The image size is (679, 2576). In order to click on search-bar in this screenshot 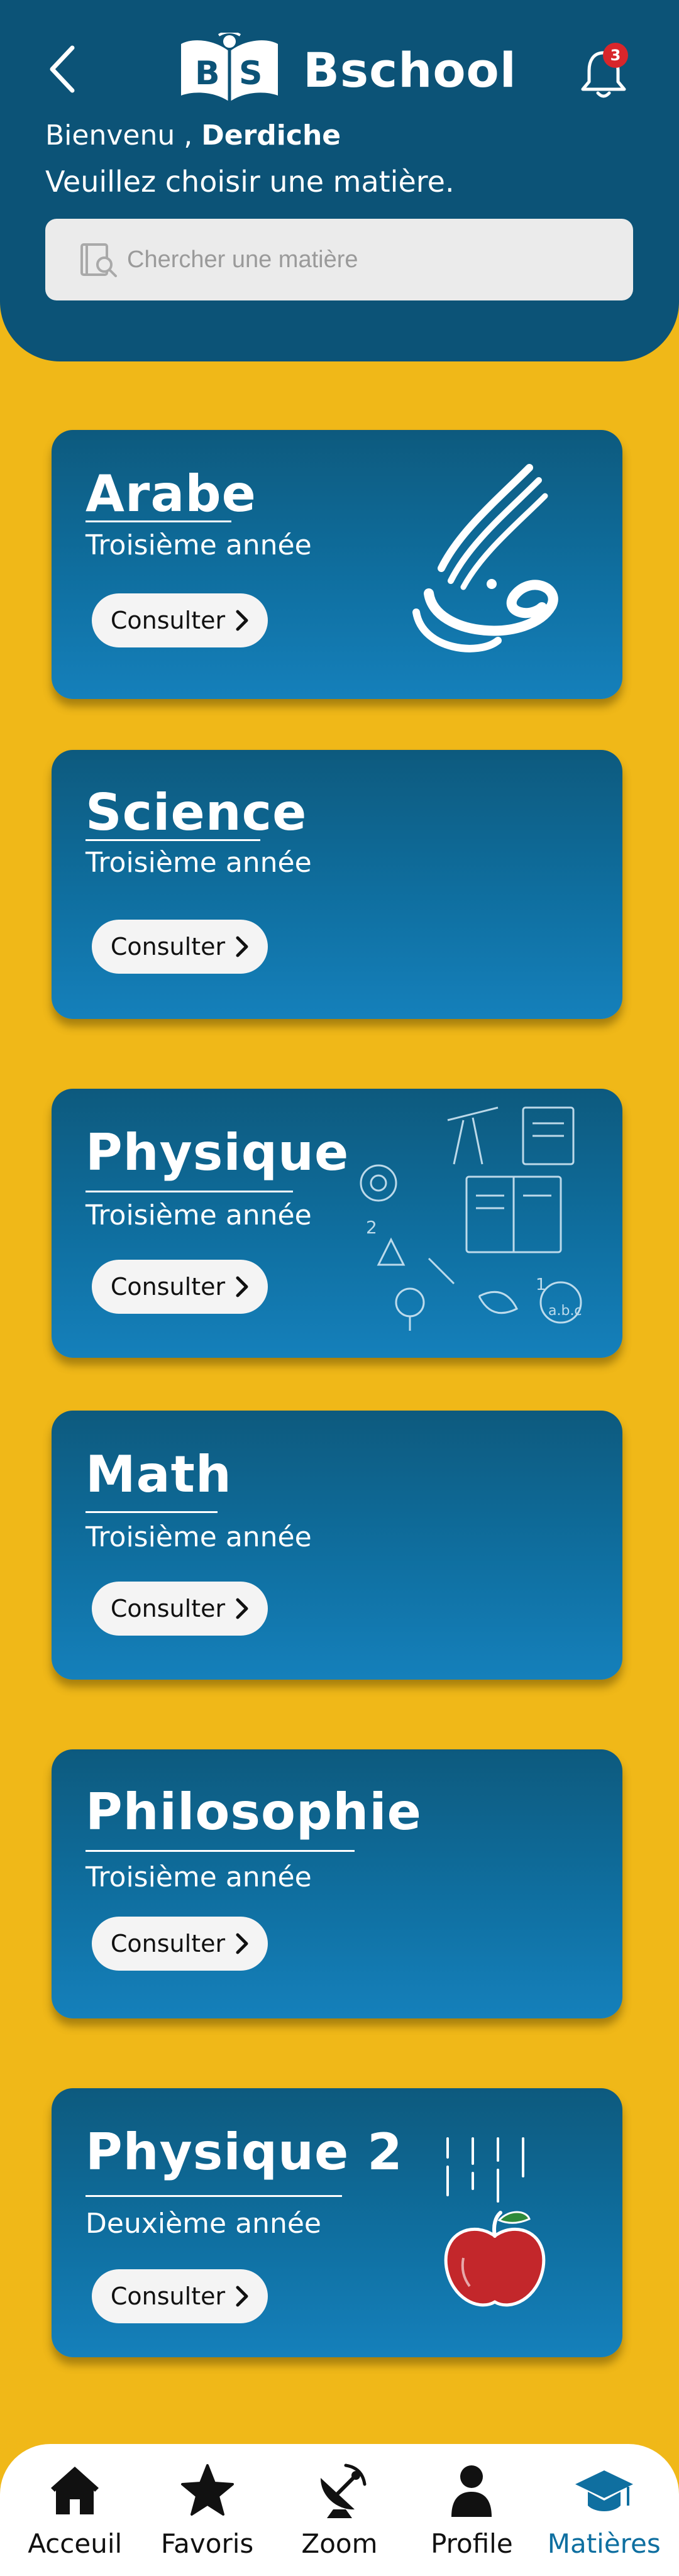, I will do `click(339, 259)`.